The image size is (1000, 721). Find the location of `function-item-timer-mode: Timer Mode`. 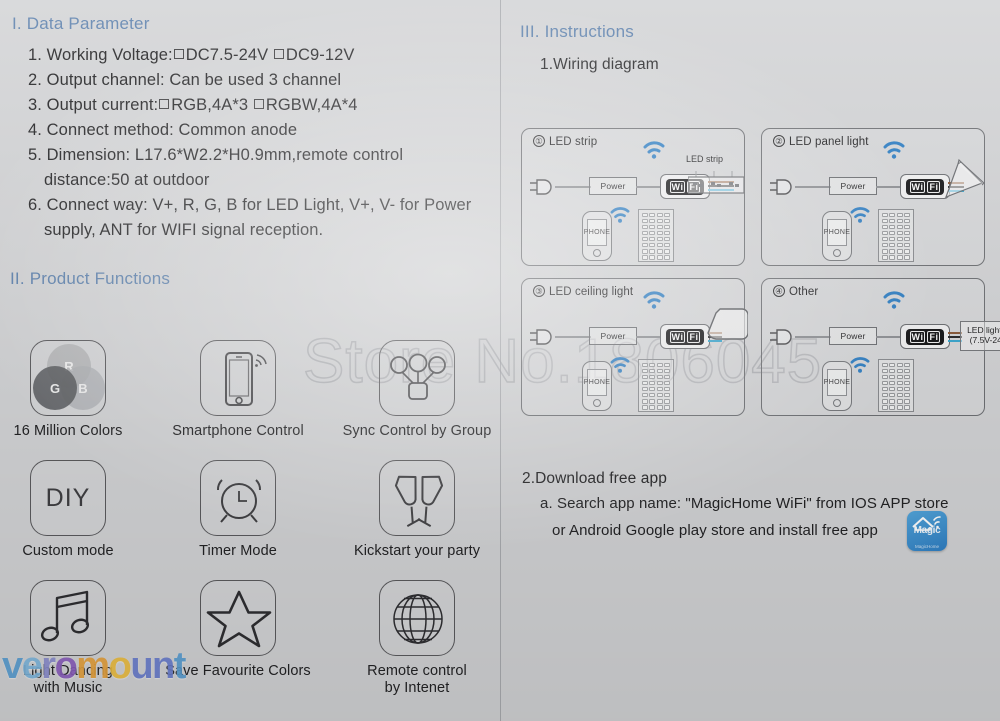

function-item-timer-mode: Timer Mode is located at coordinates (238, 510).